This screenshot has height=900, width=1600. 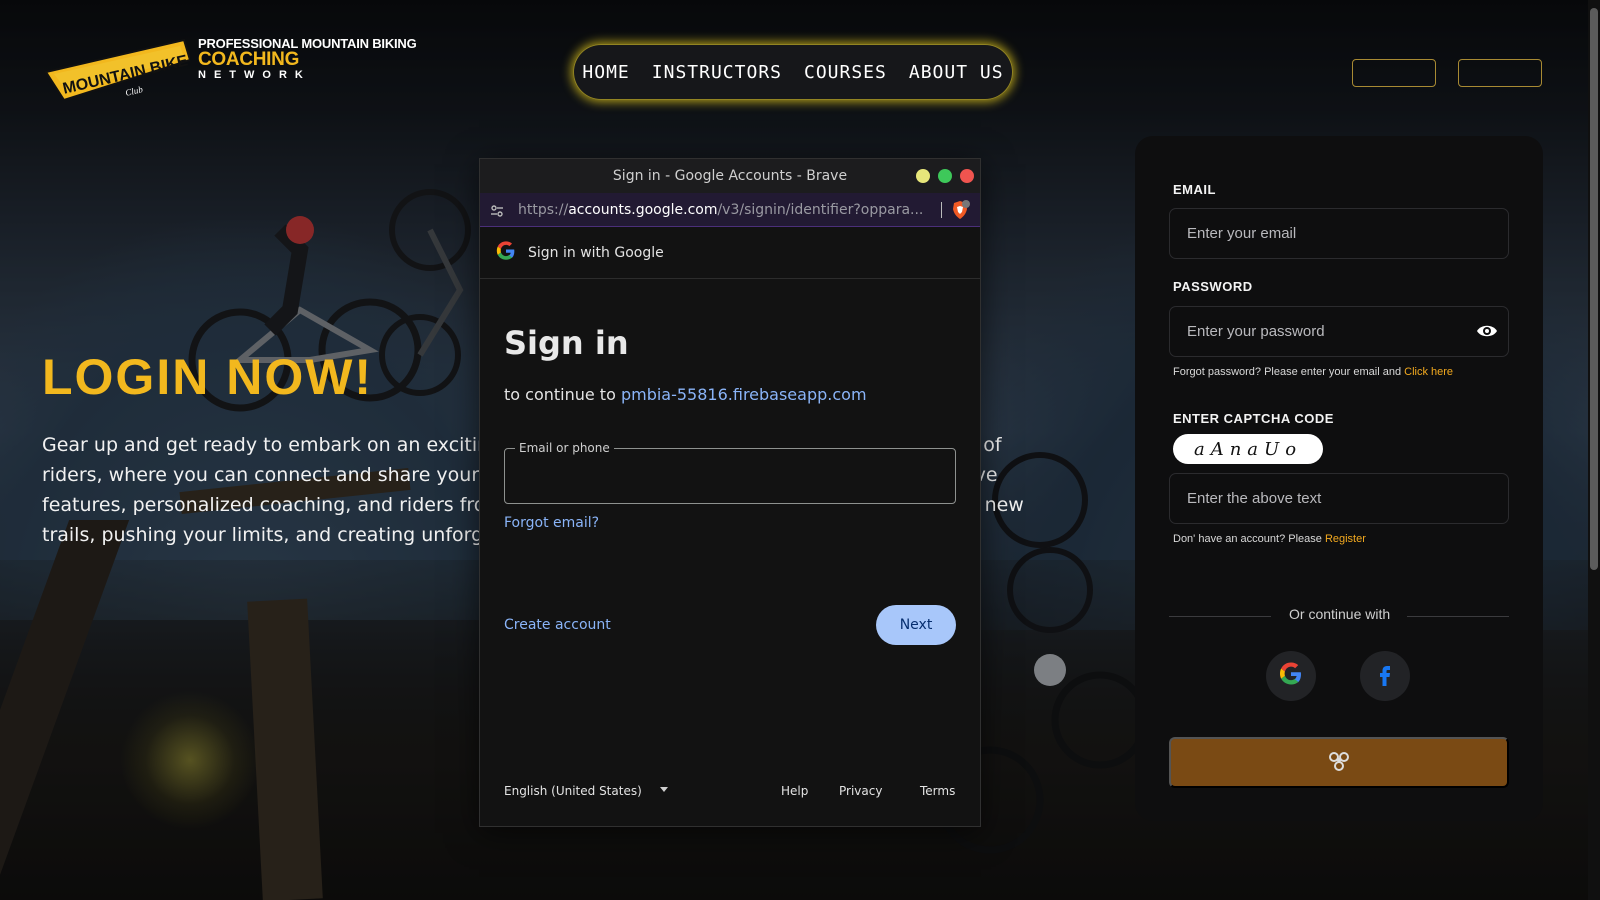 What do you see at coordinates (956, 72) in the screenshot?
I see `nav-about-us: ABOUT US` at bounding box center [956, 72].